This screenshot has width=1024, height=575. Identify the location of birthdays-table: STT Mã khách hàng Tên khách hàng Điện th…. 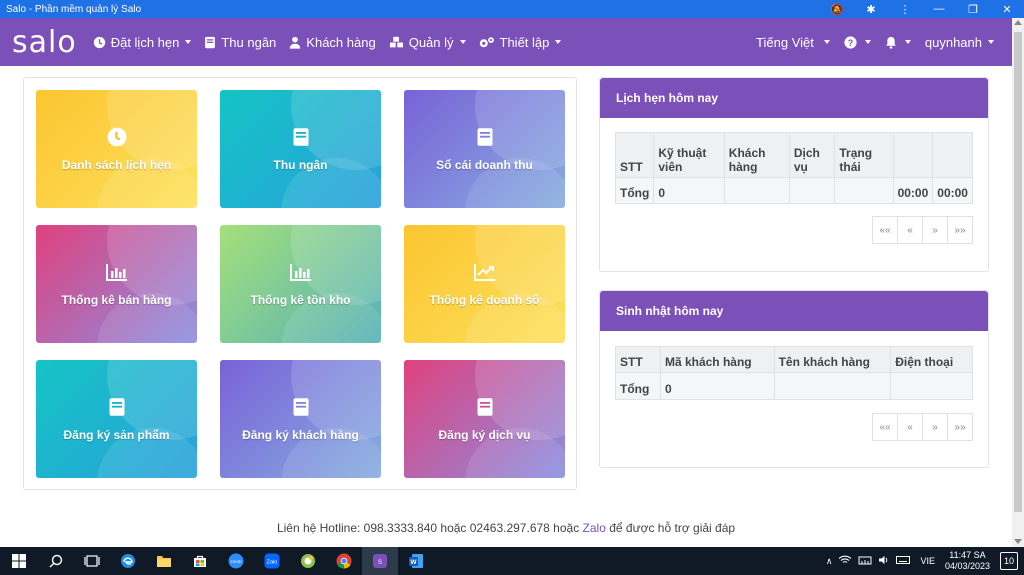
(794, 373).